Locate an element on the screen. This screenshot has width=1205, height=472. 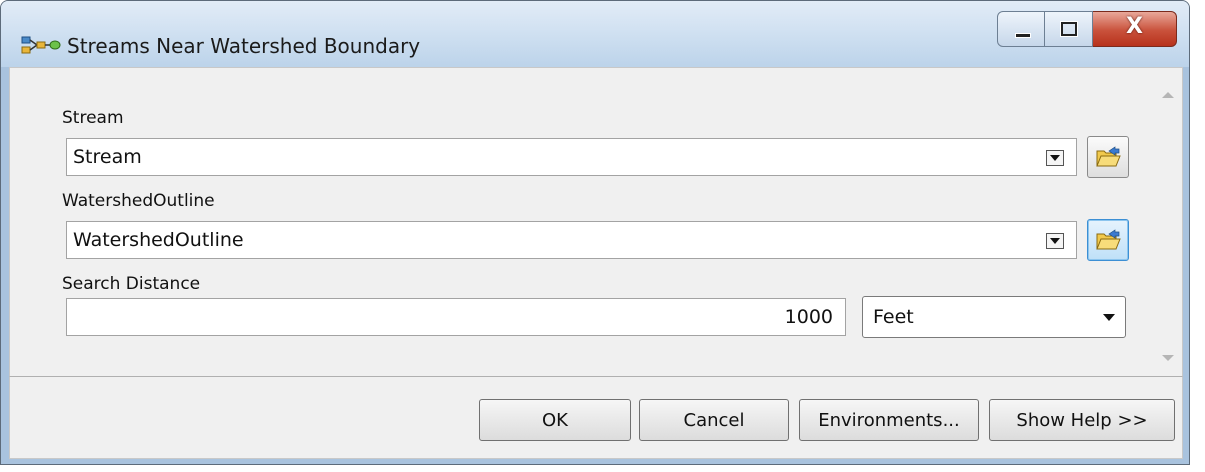
maximize-button is located at coordinates (1069, 29).